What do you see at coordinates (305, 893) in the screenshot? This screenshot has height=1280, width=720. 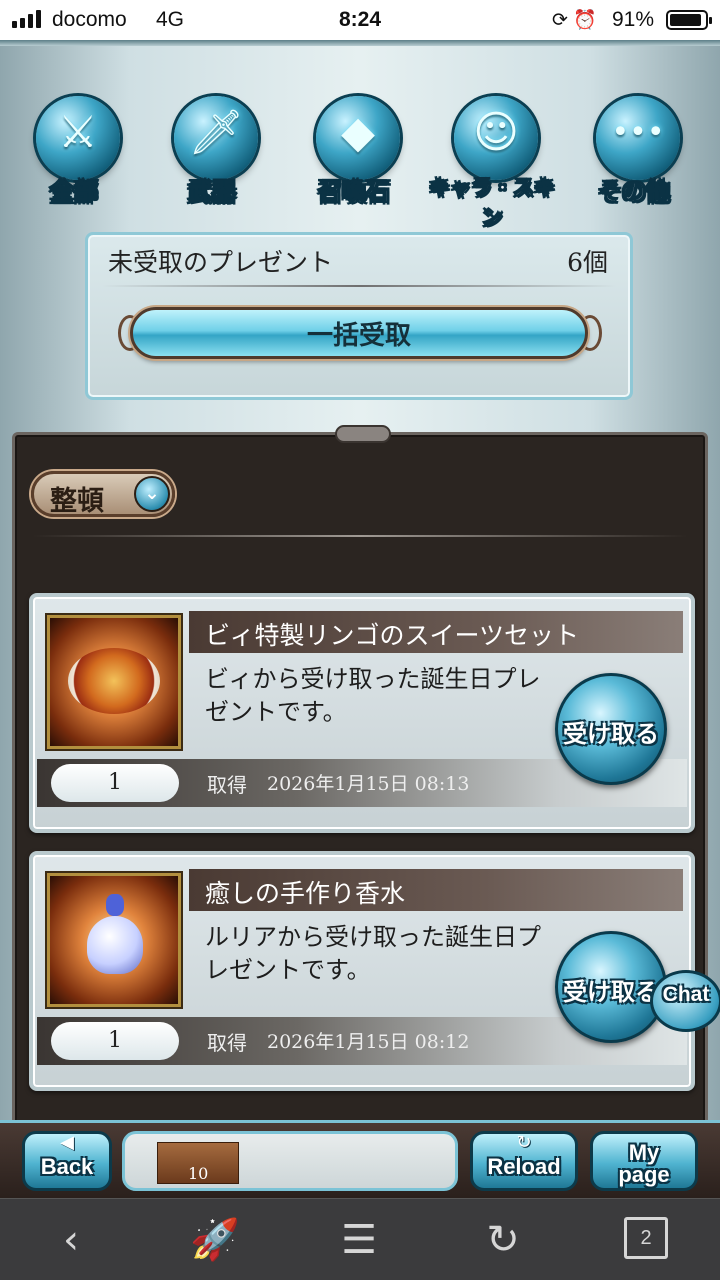 I see `present-title: 癒しの手作り香水` at bounding box center [305, 893].